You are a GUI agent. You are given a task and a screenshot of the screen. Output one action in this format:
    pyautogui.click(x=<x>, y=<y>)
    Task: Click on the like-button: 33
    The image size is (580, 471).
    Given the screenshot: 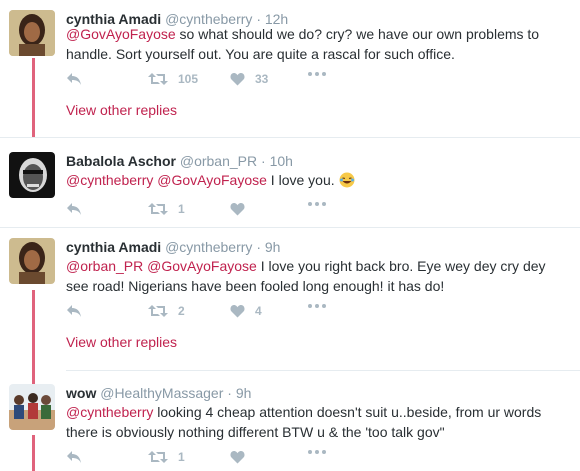 What is the action you would take?
    pyautogui.click(x=249, y=79)
    